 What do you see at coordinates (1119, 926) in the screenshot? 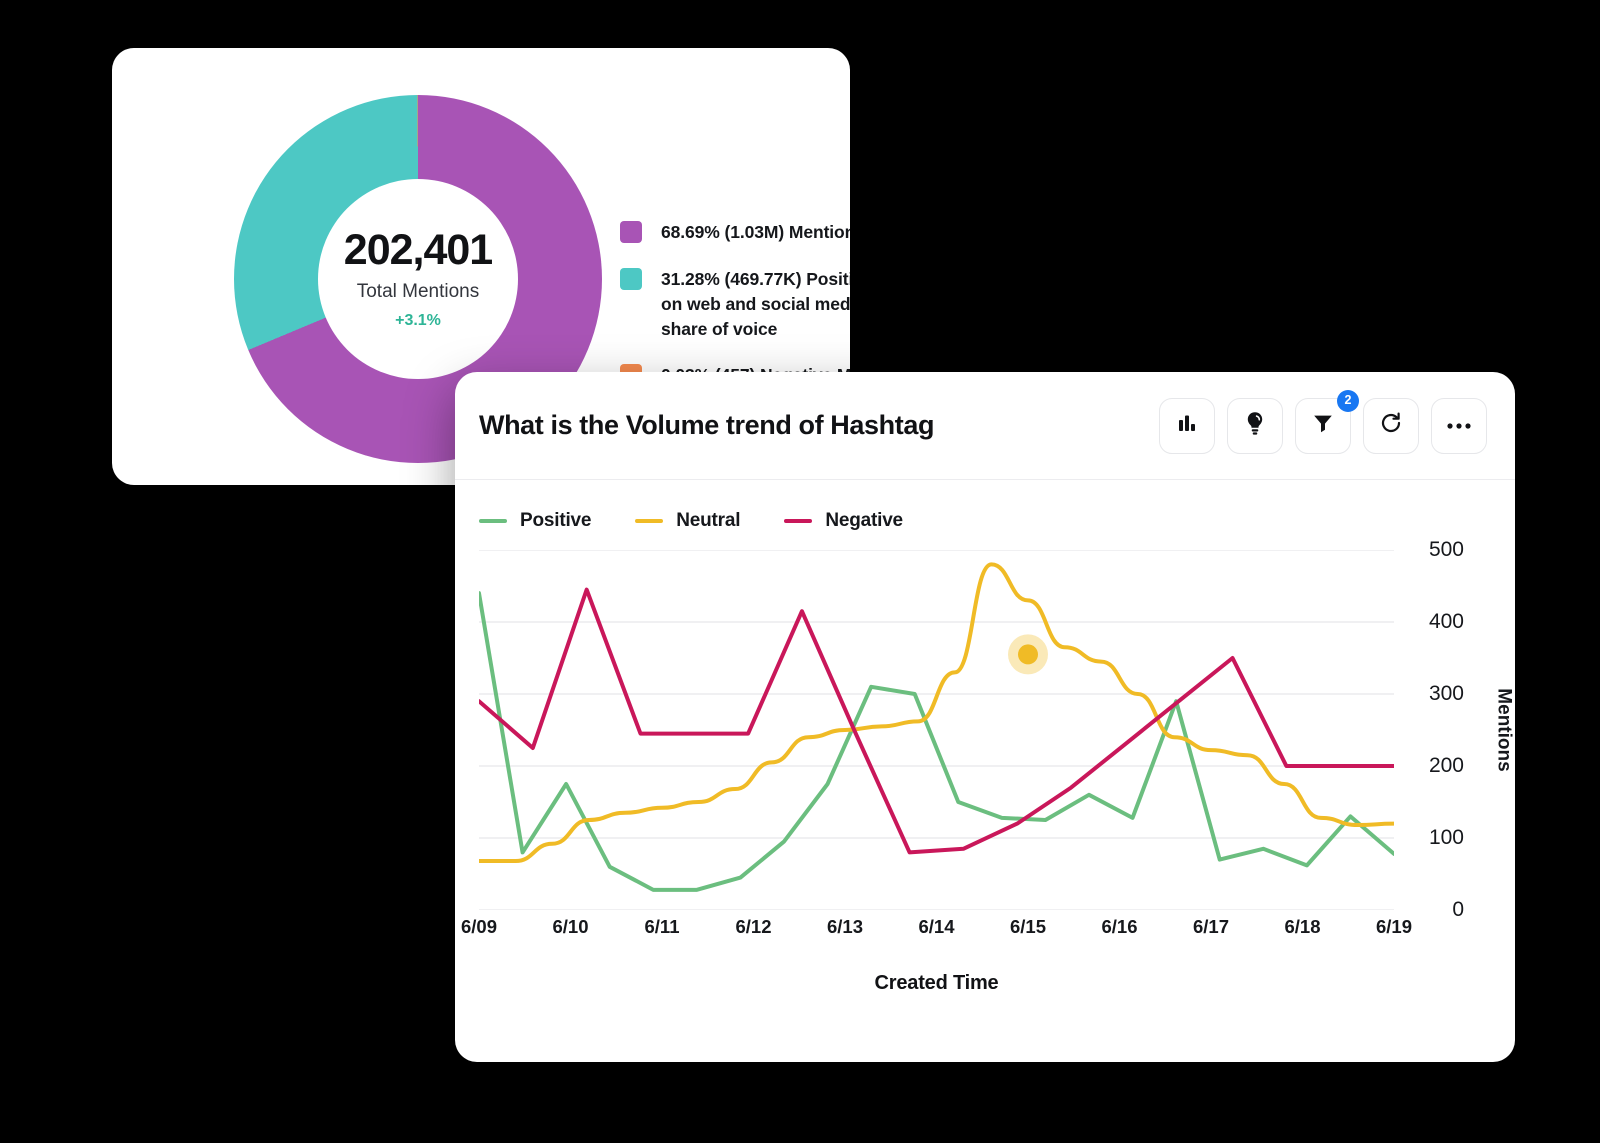
I see `x-tick-label: 6/16` at bounding box center [1119, 926].